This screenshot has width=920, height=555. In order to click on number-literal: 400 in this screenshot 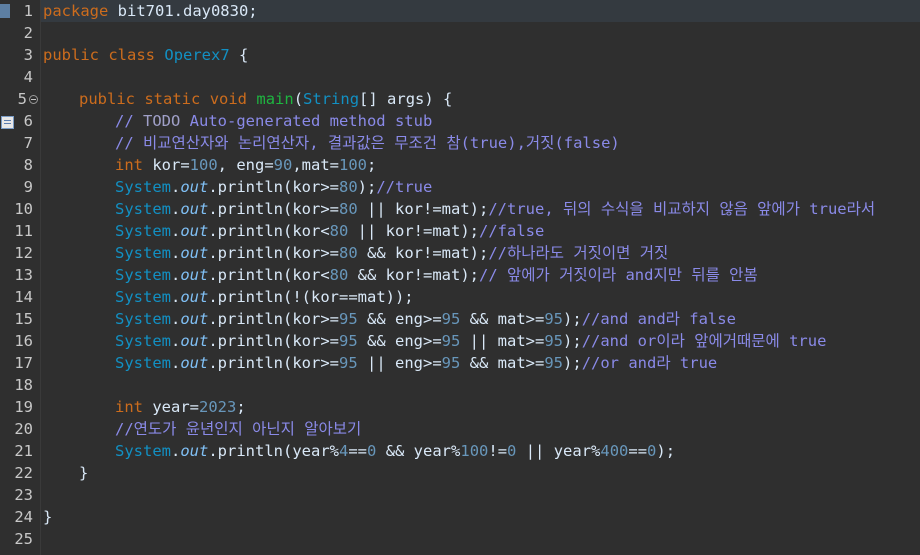, I will do `click(614, 451)`.